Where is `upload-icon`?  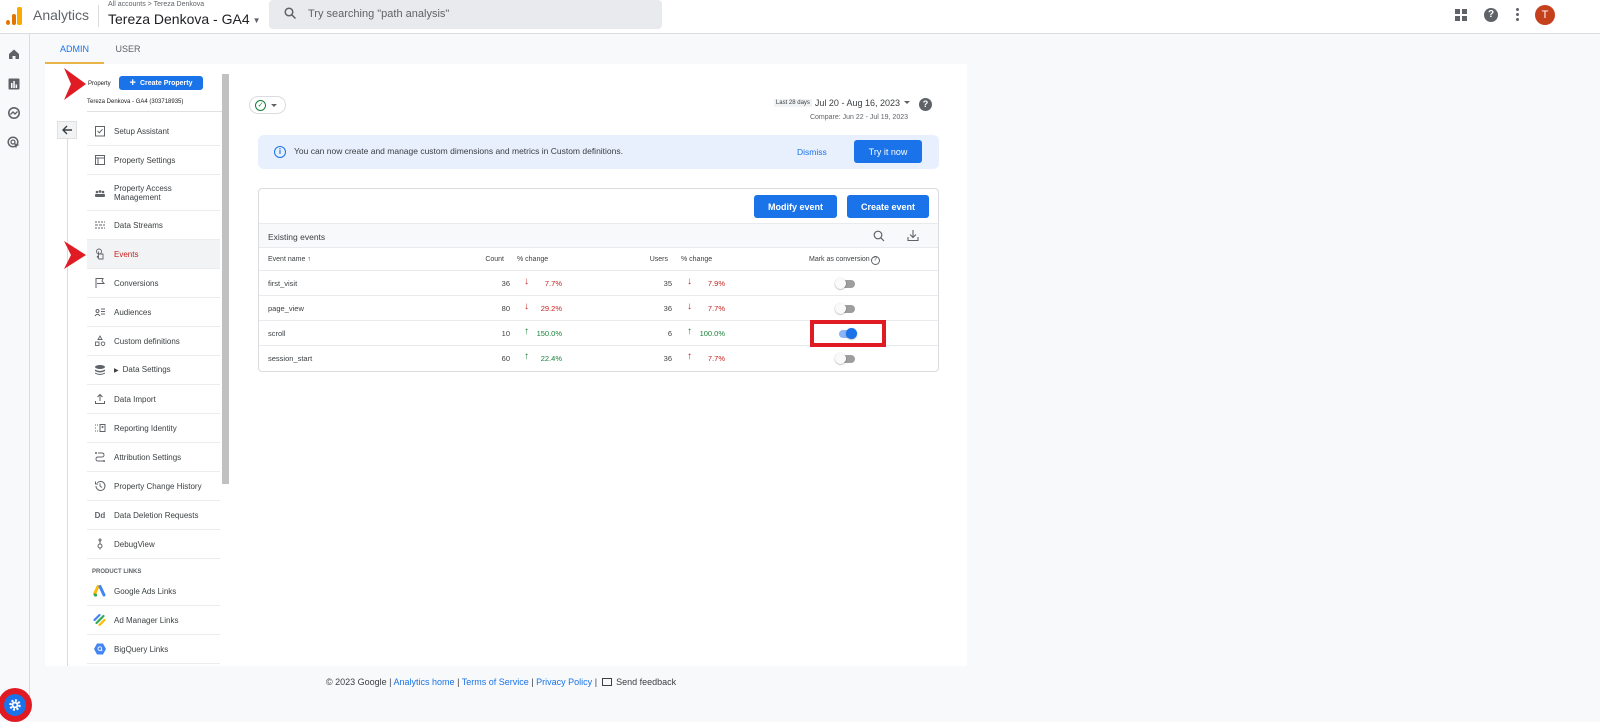 upload-icon is located at coordinates (100, 398).